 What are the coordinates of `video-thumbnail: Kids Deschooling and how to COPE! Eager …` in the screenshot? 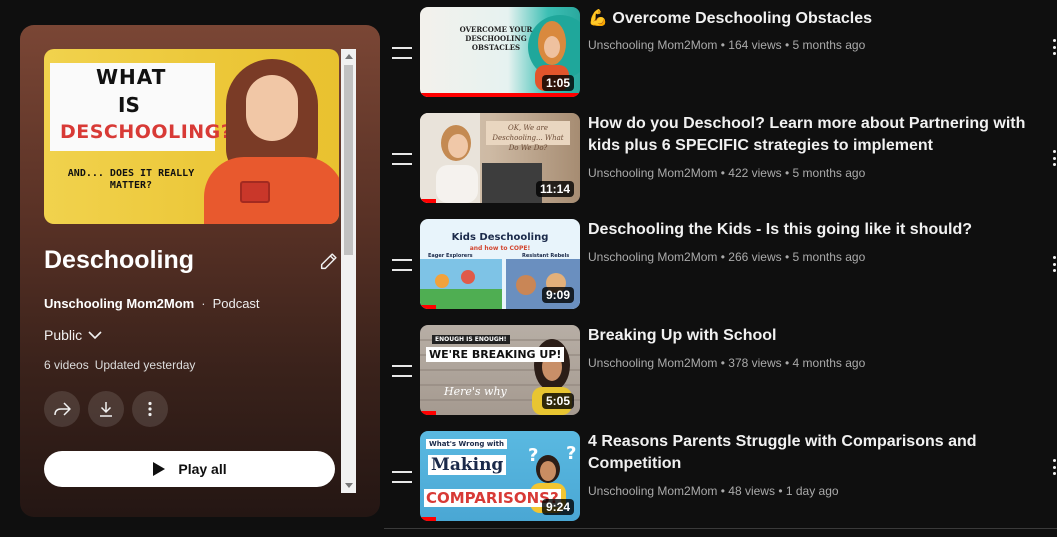 It's located at (500, 264).